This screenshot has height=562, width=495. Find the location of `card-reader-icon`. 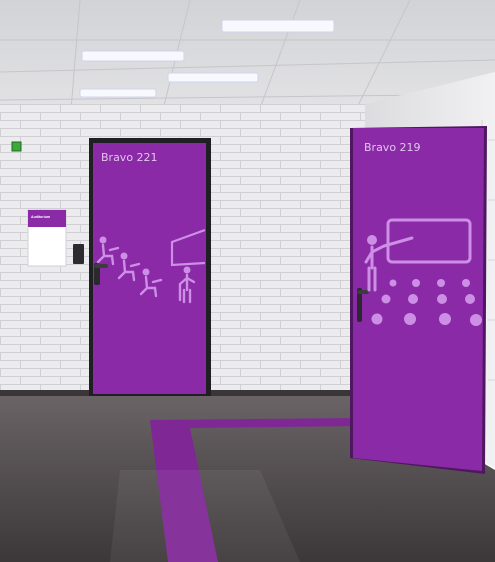

card-reader-icon is located at coordinates (78, 254).